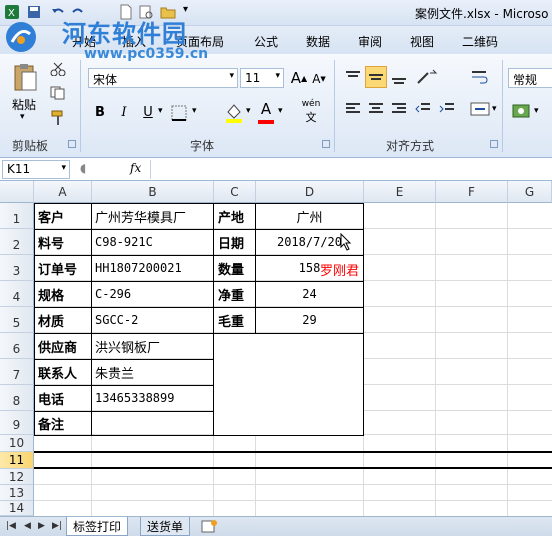 The height and width of the screenshot is (536, 552). I want to click on cell-label: 电话, so click(63, 398).